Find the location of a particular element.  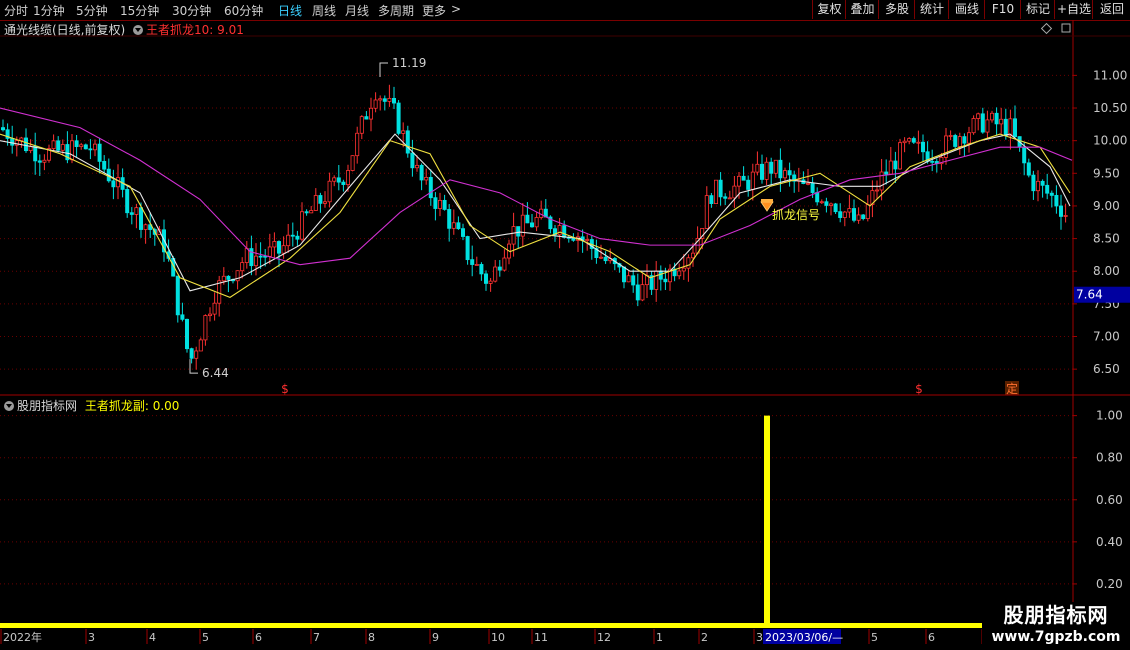

y-tick-label: 8.50 is located at coordinates (1106, 239).